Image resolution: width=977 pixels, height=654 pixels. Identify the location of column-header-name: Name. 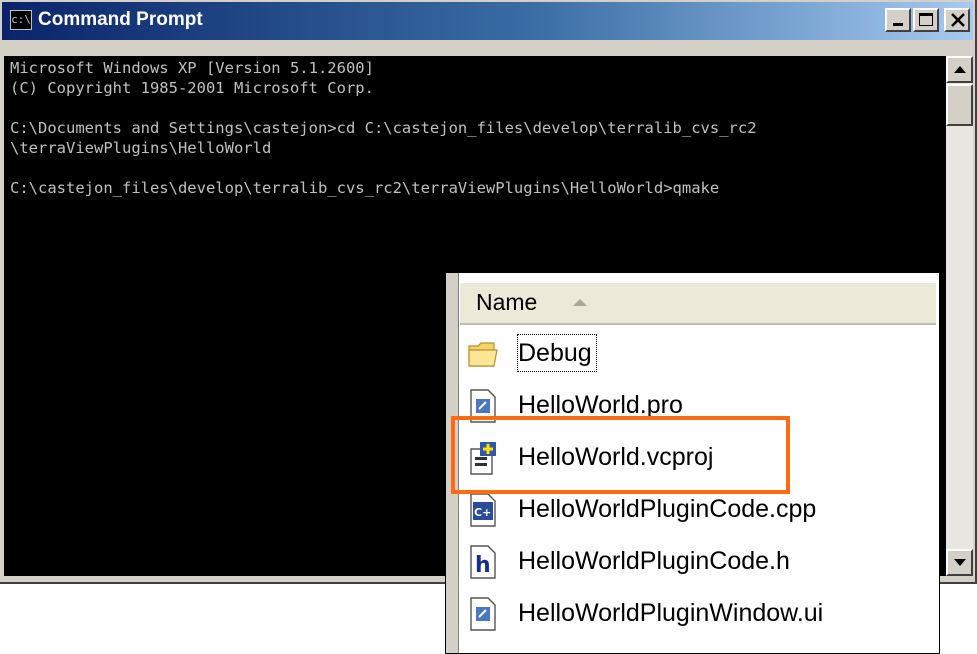
(698, 304).